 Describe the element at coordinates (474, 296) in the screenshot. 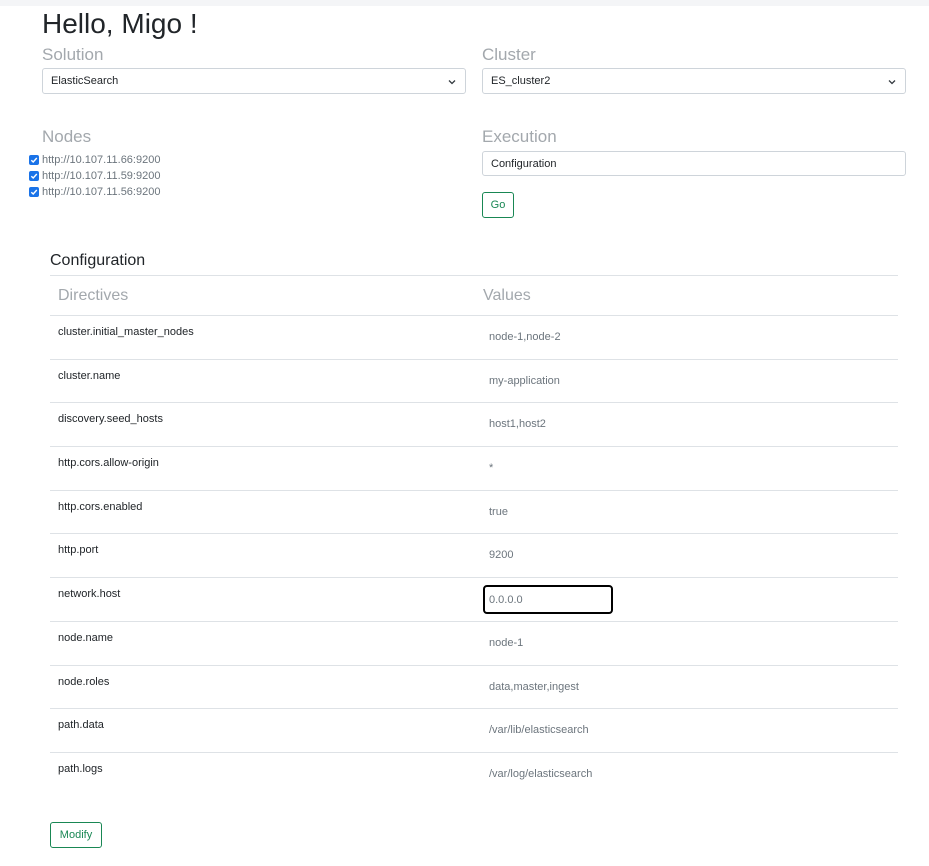

I see `table-header: Directives Values` at that location.